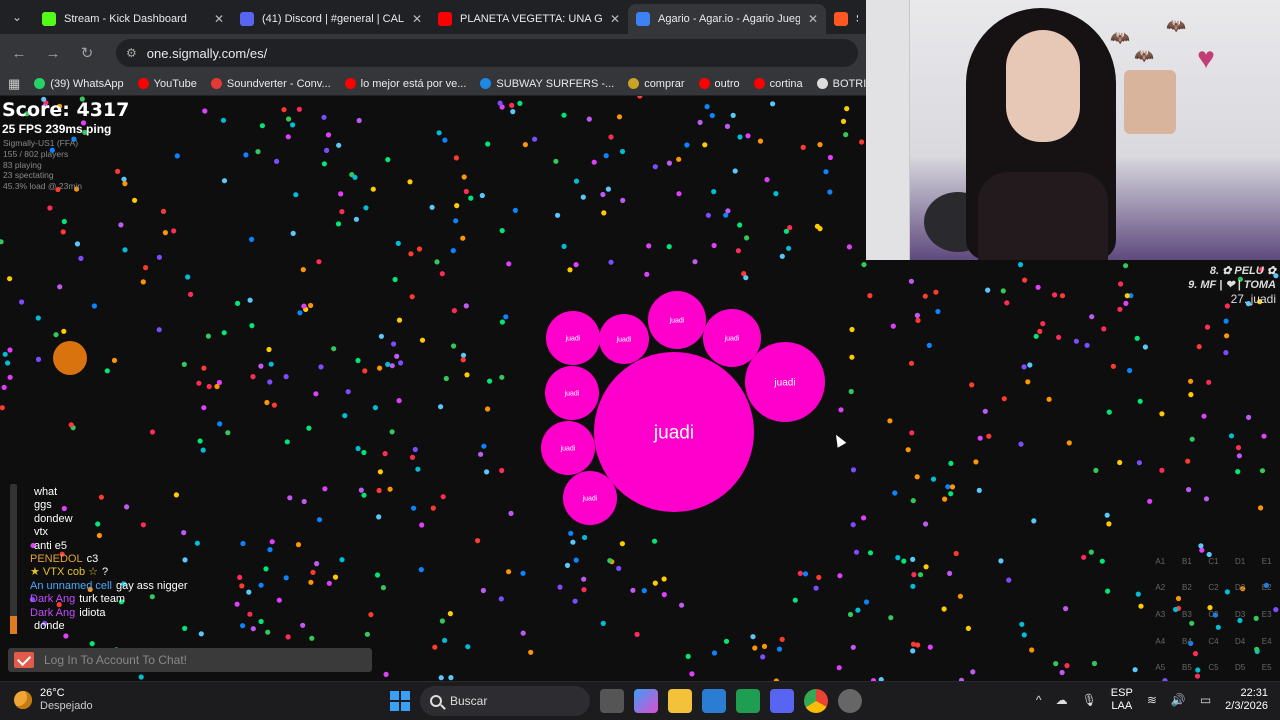  What do you see at coordinates (1240, 641) in the screenshot?
I see `minimap-sector: D4` at bounding box center [1240, 641].